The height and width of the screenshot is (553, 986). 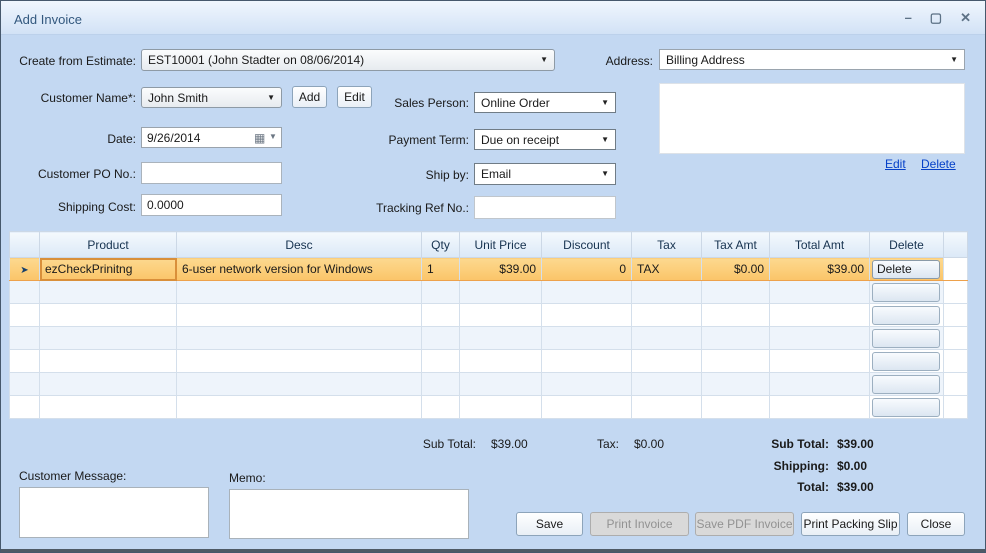 What do you see at coordinates (855, 444) in the screenshot?
I see `summary-subtotal-value: $39.00` at bounding box center [855, 444].